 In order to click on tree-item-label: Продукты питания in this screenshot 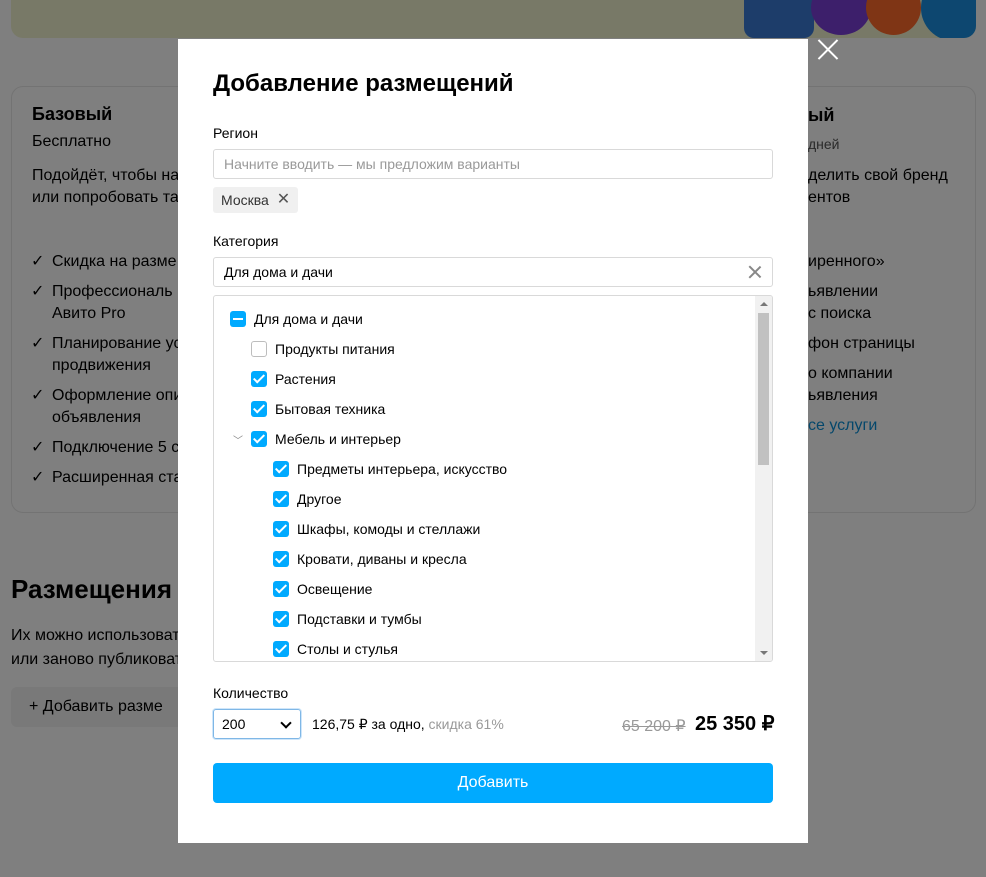, I will do `click(335, 349)`.